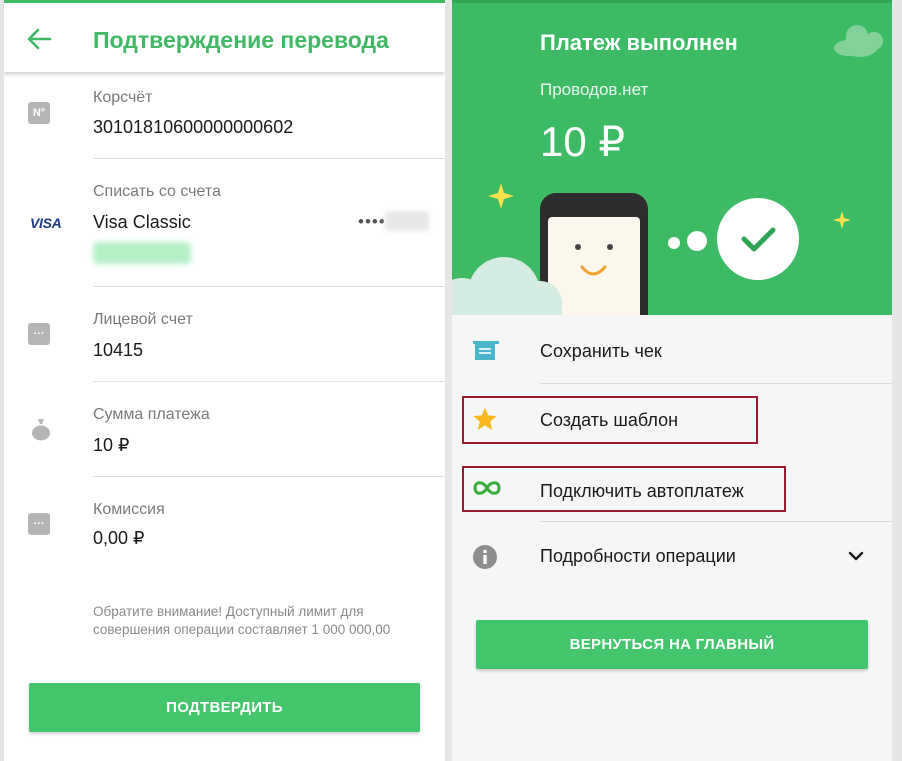  What do you see at coordinates (46, 223) in the screenshot?
I see `visa-logo: VISA` at bounding box center [46, 223].